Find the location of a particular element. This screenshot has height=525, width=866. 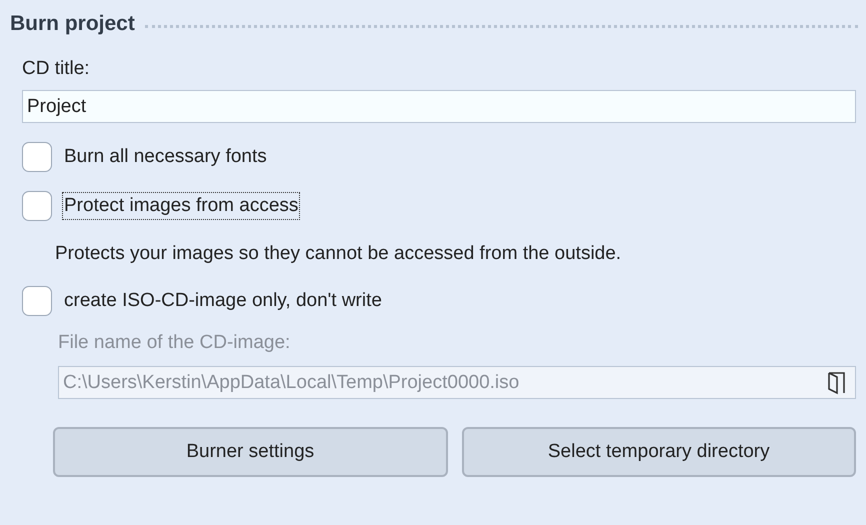

checkbox-label: Protect images from access is located at coordinates (181, 206).